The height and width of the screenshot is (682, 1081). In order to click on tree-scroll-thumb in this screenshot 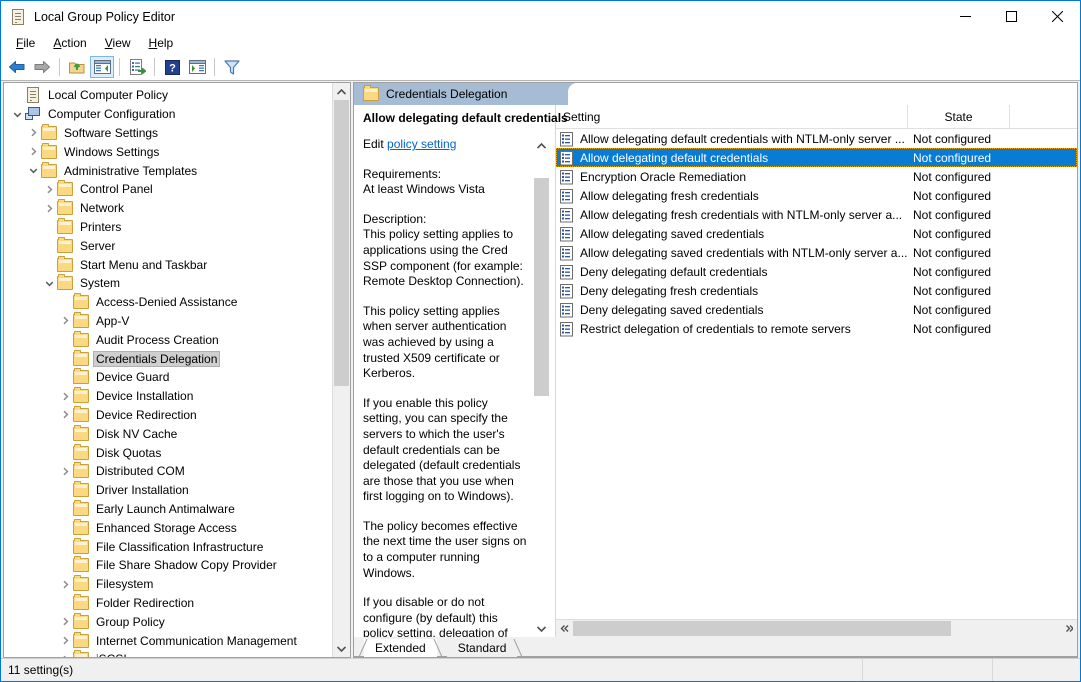, I will do `click(341, 243)`.